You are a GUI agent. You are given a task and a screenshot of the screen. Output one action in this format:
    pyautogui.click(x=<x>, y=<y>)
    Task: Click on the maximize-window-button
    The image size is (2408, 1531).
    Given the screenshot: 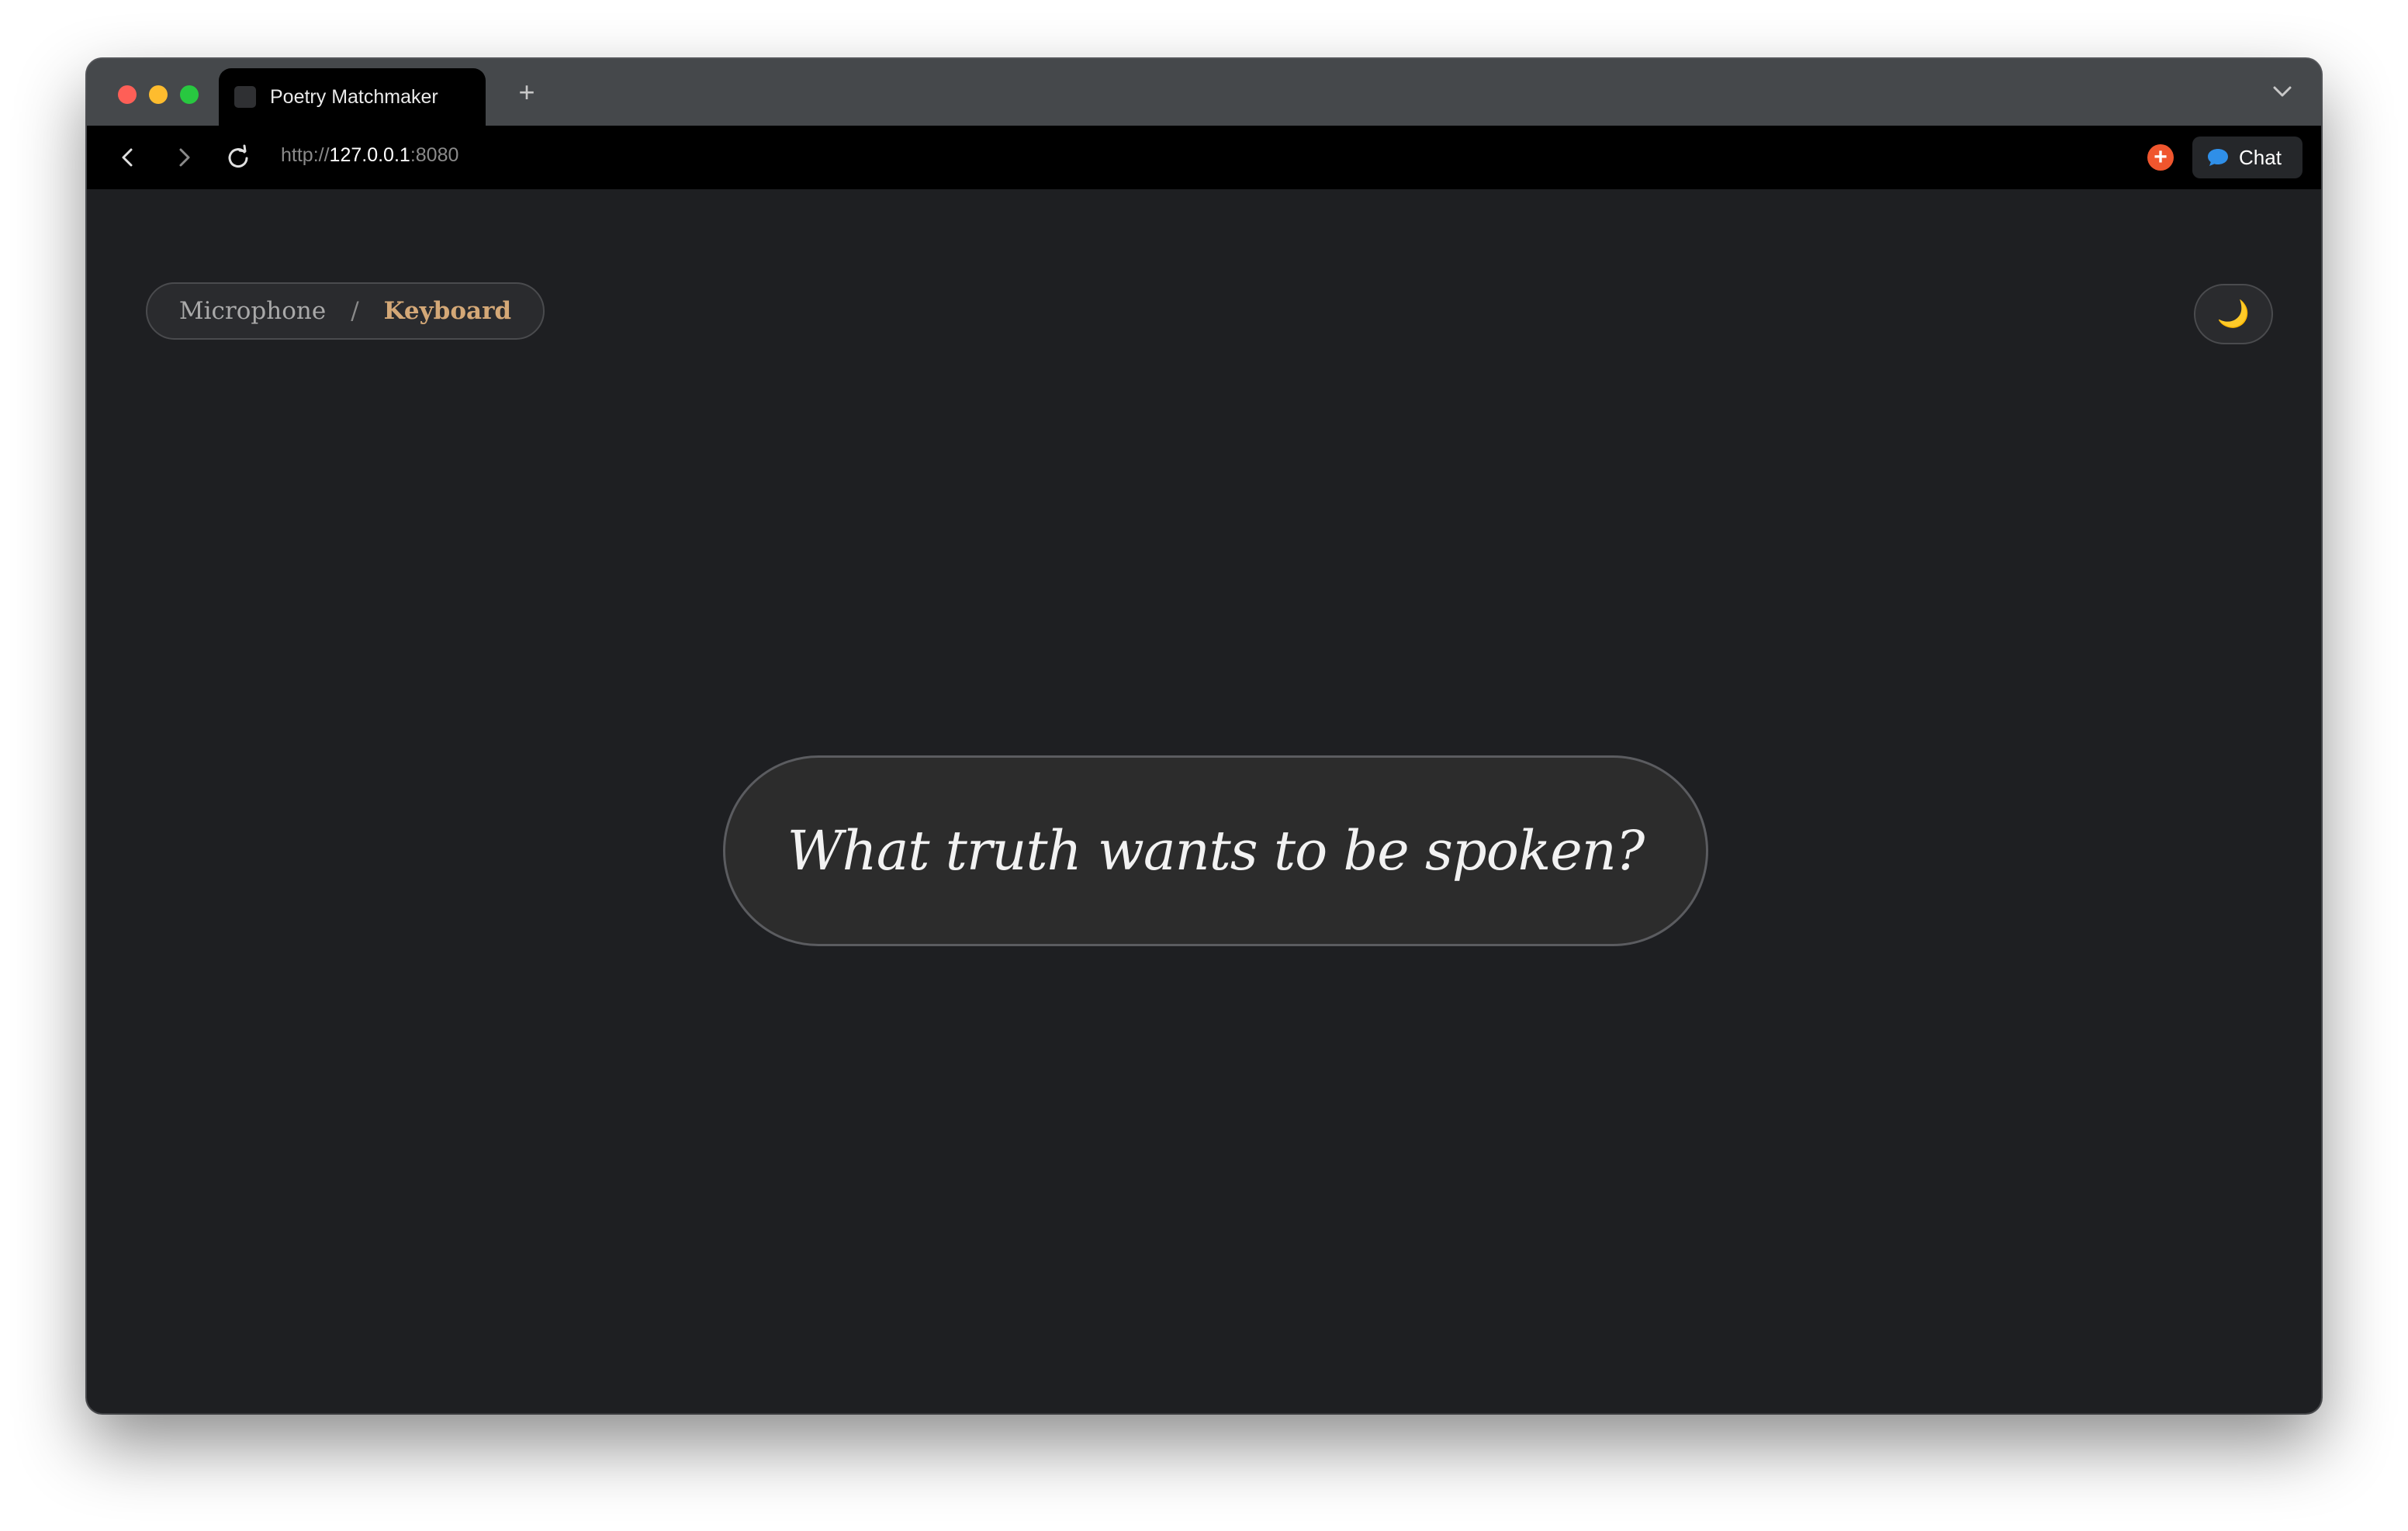 What is the action you would take?
    pyautogui.click(x=189, y=94)
    